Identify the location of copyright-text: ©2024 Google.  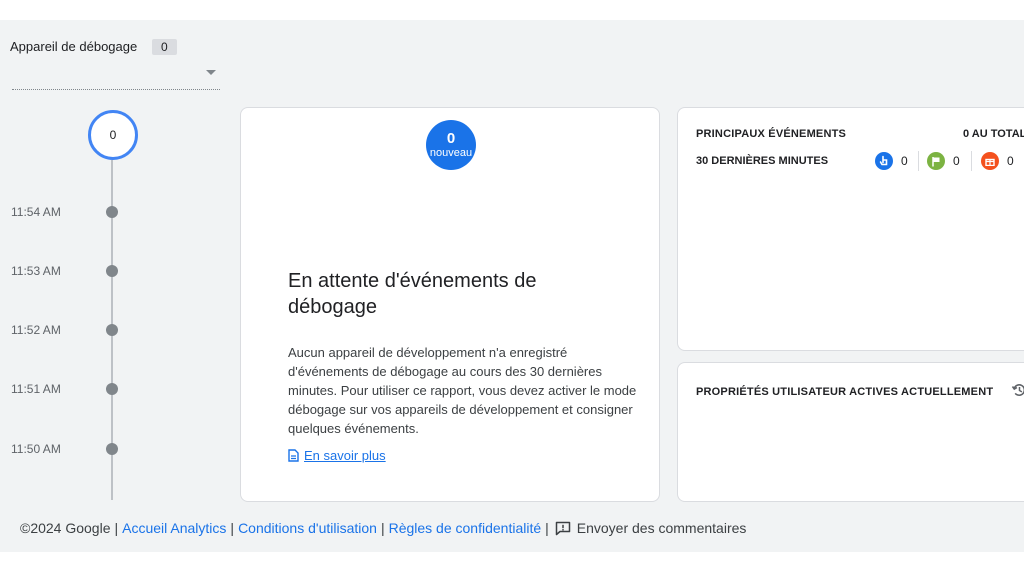
(65, 528).